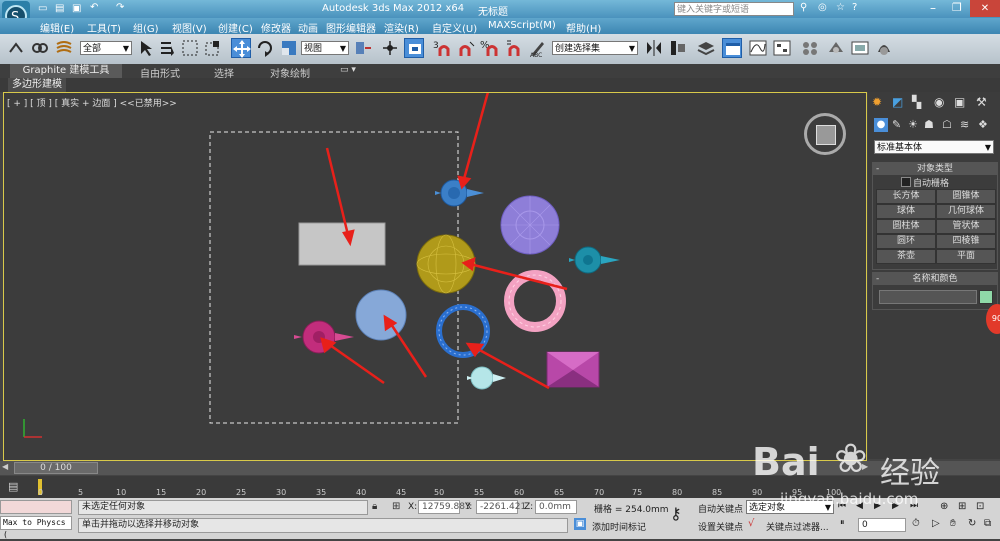 Image resolution: width=1000 pixels, height=541 pixels. I want to click on spinner-snap-toggle-button, so click(514, 48).